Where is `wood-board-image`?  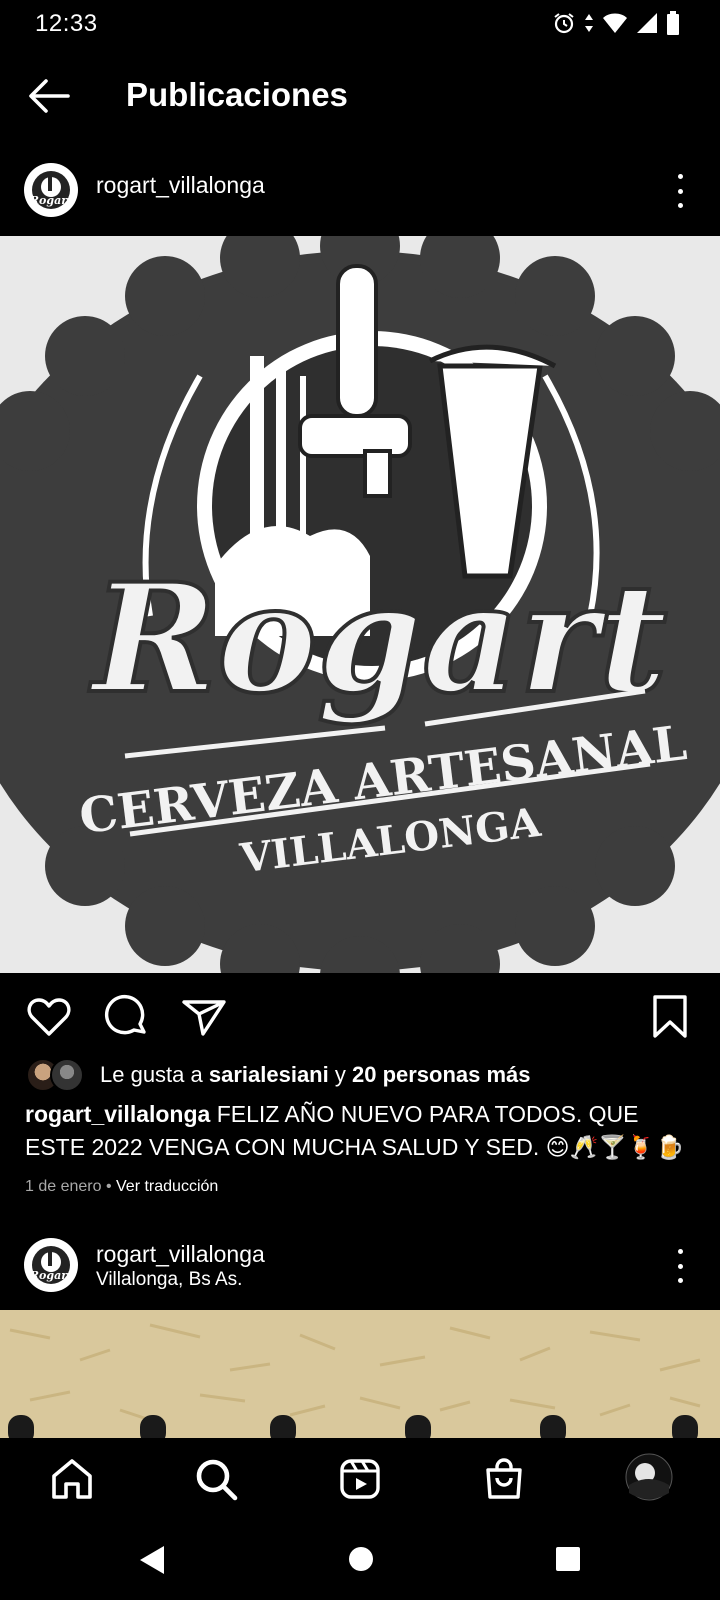 wood-board-image is located at coordinates (360, 1374).